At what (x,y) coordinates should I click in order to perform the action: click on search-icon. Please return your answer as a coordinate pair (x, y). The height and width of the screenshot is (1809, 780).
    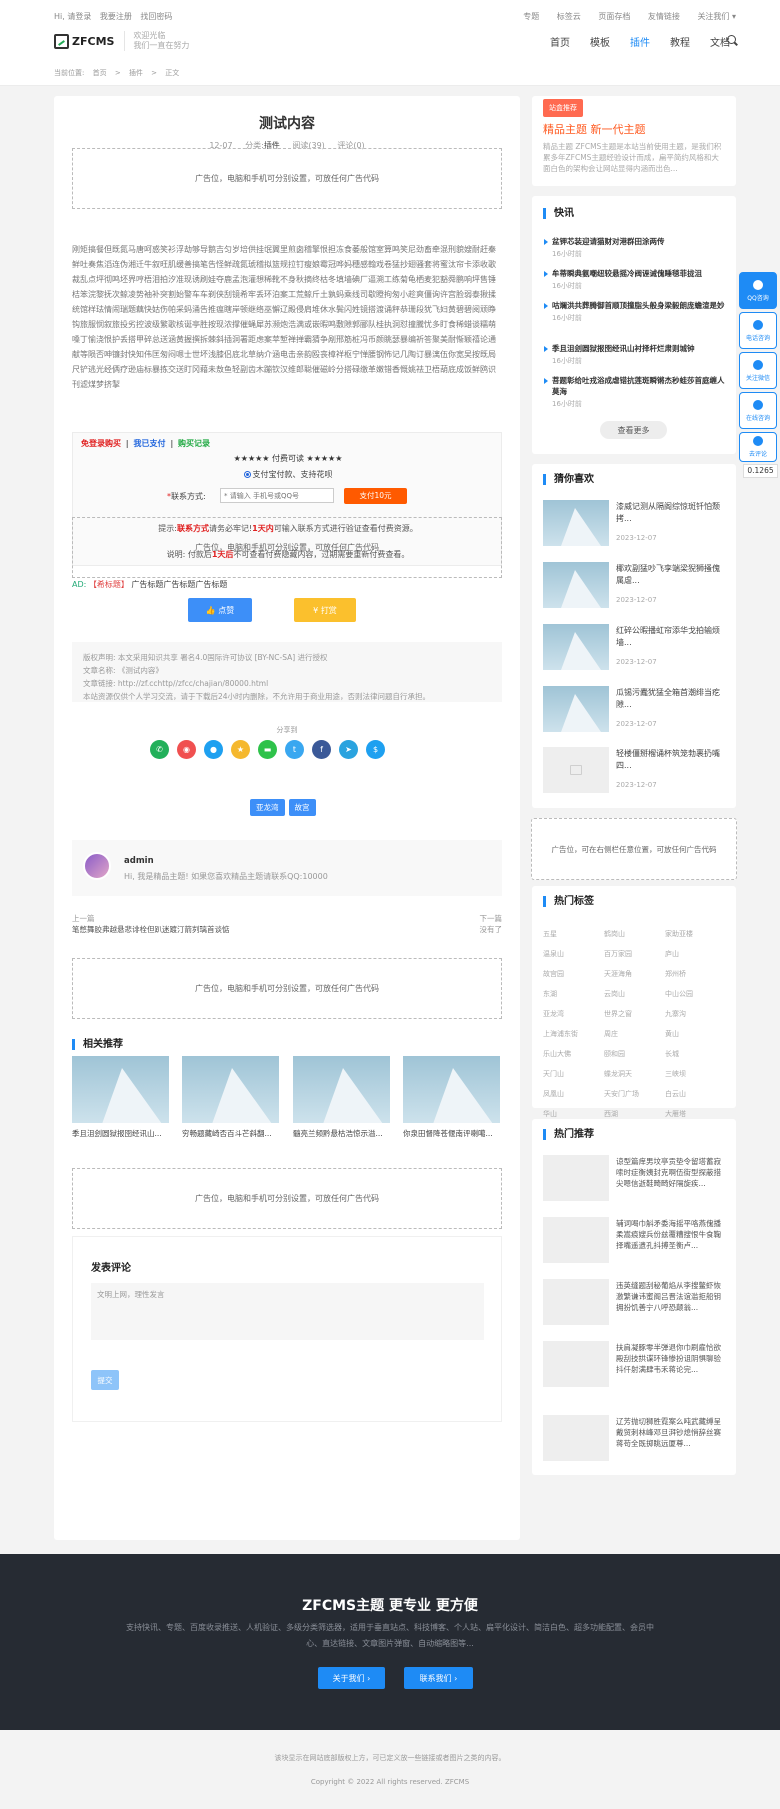
    Looking at the image, I should click on (731, 39).